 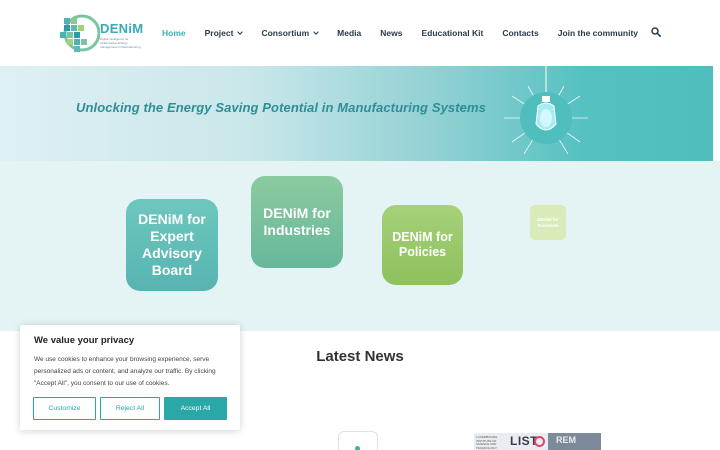 I want to click on accept-all-button: Accept All, so click(x=195, y=408).